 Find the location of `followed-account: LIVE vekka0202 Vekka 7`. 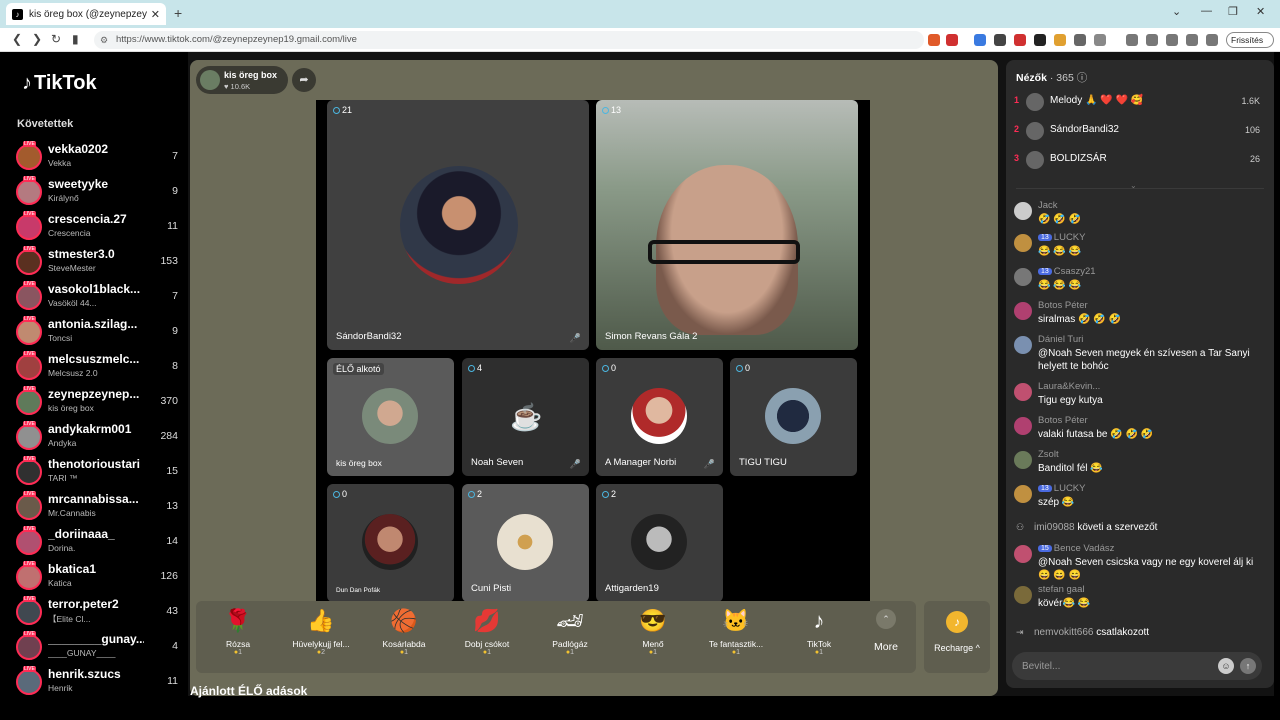

followed-account: LIVE vekka0202 Vekka 7 is located at coordinates (99, 158).